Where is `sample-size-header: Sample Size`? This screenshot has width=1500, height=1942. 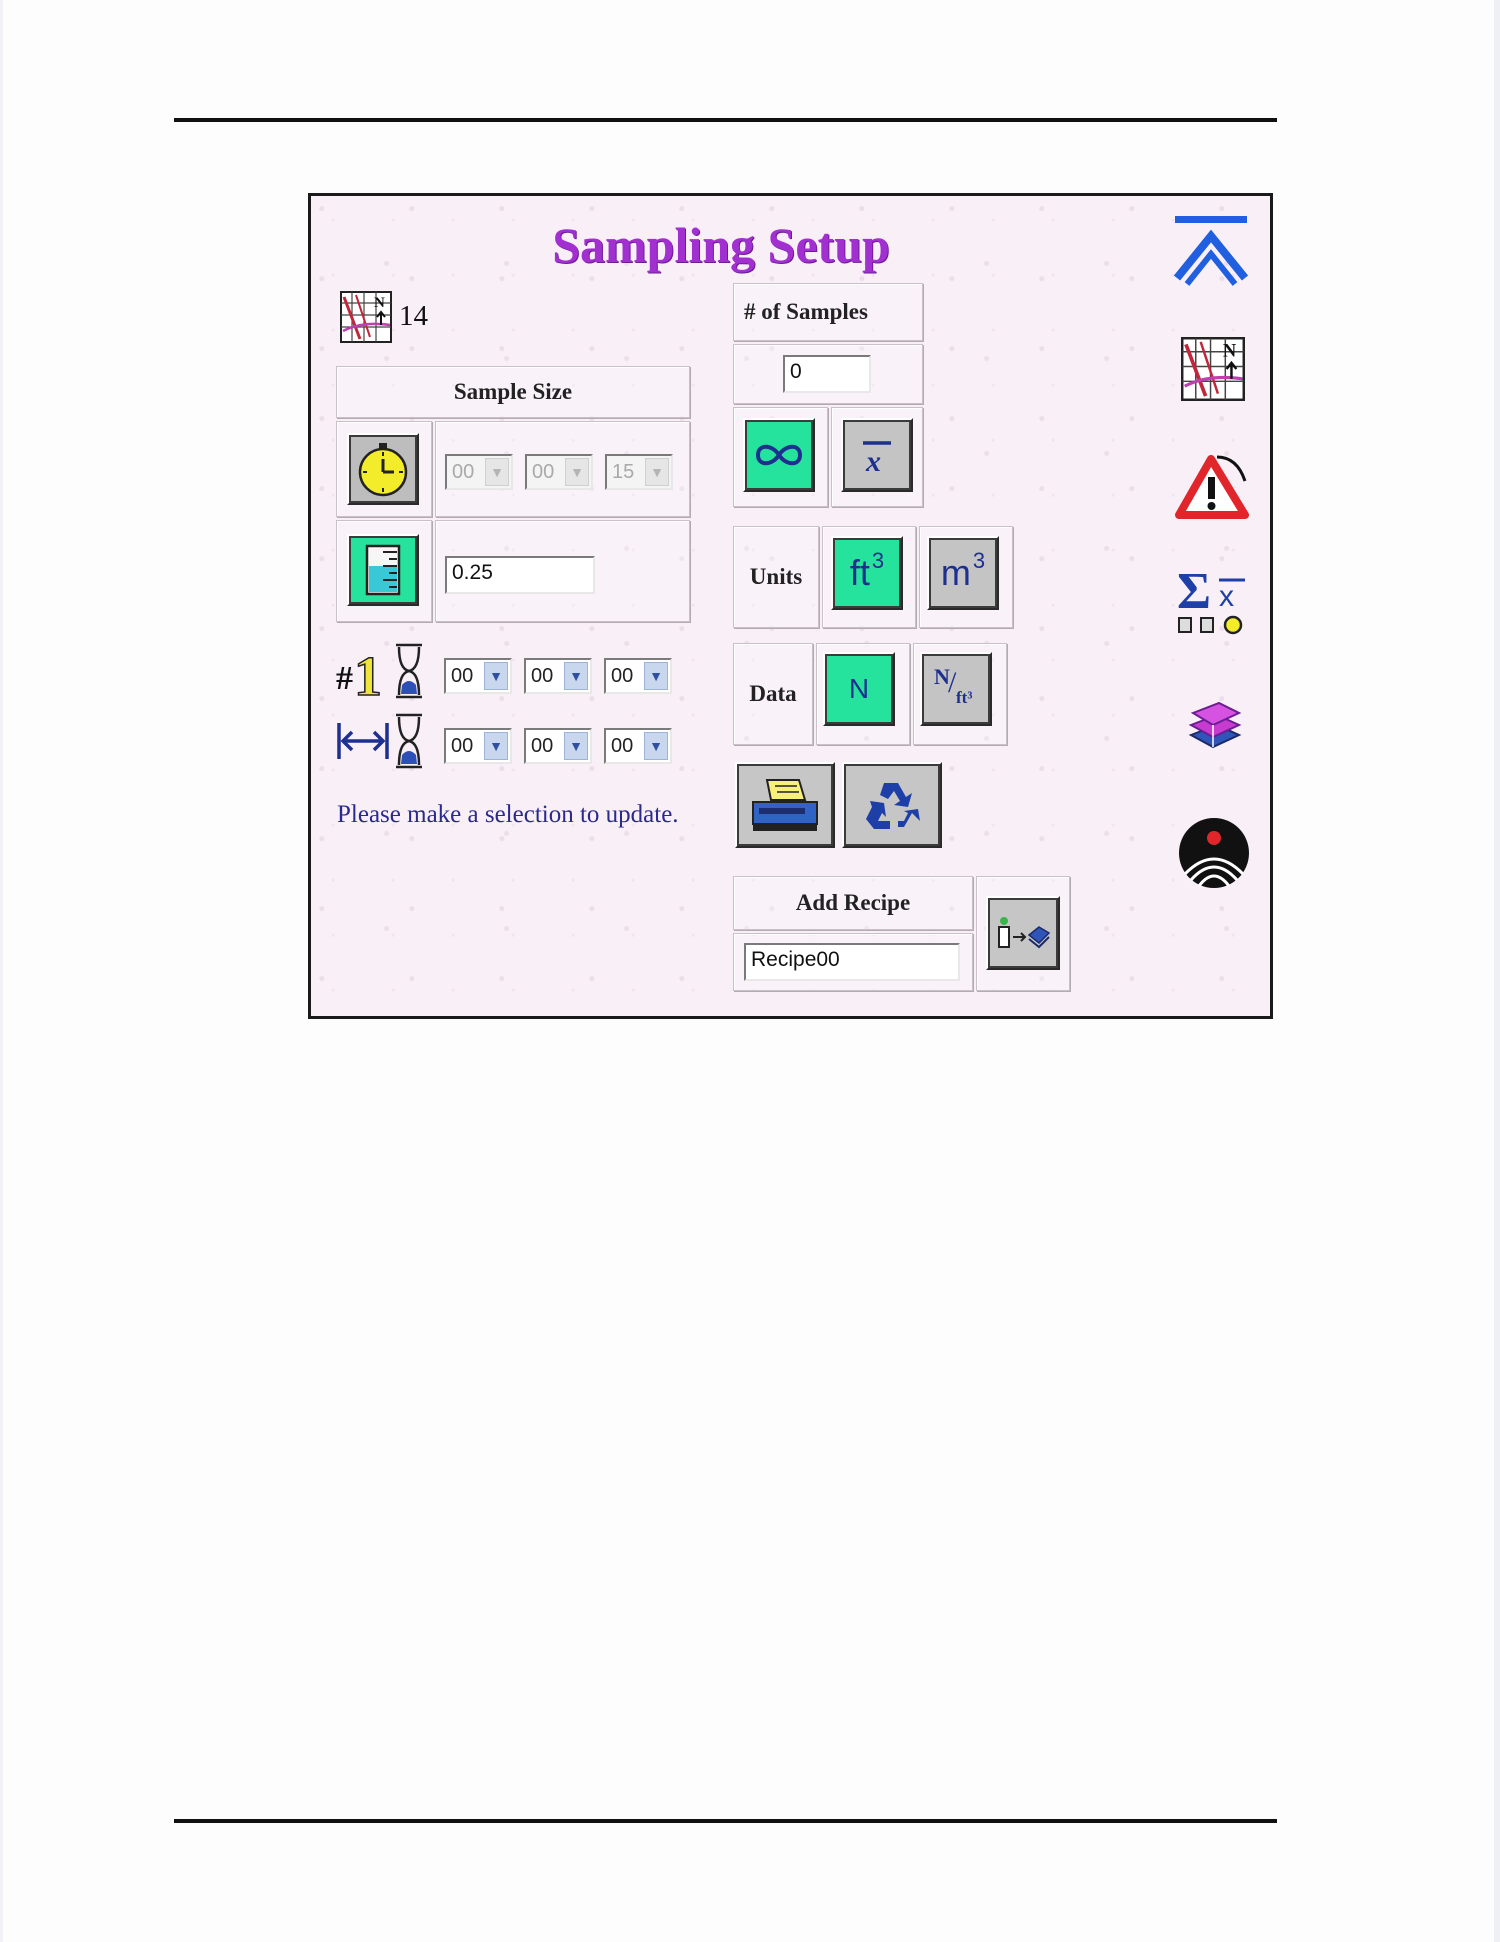 sample-size-header: Sample Size is located at coordinates (513, 392).